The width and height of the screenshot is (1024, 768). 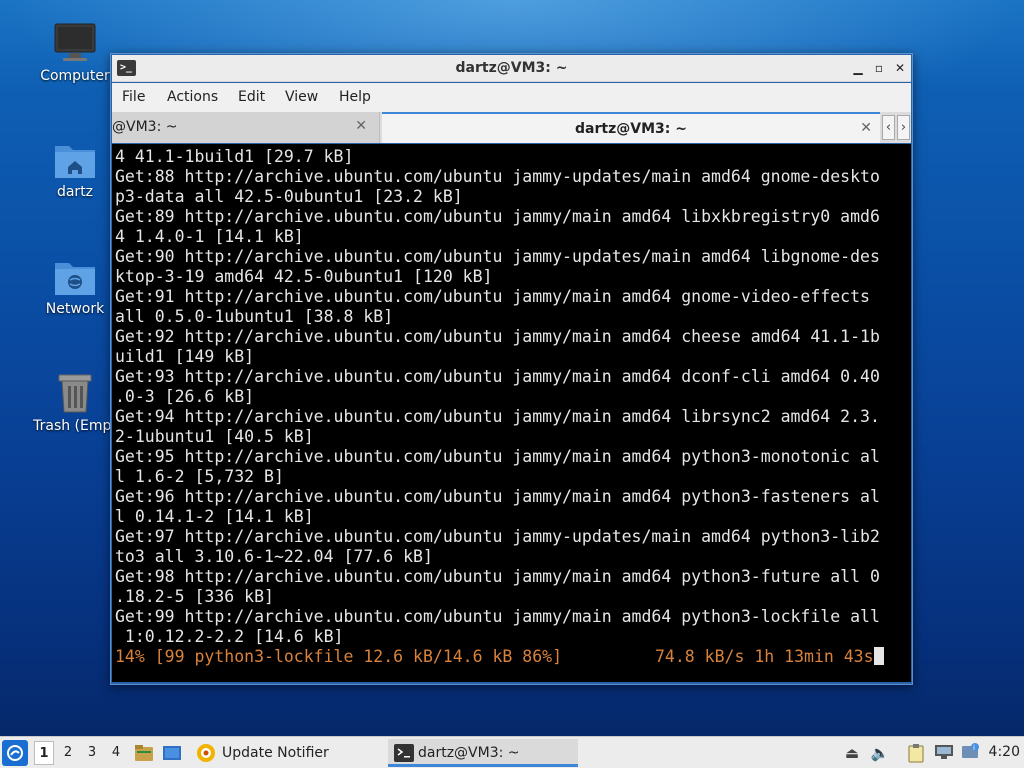 What do you see at coordinates (275, 753) in the screenshot?
I see `task-label: Update Notifier` at bounding box center [275, 753].